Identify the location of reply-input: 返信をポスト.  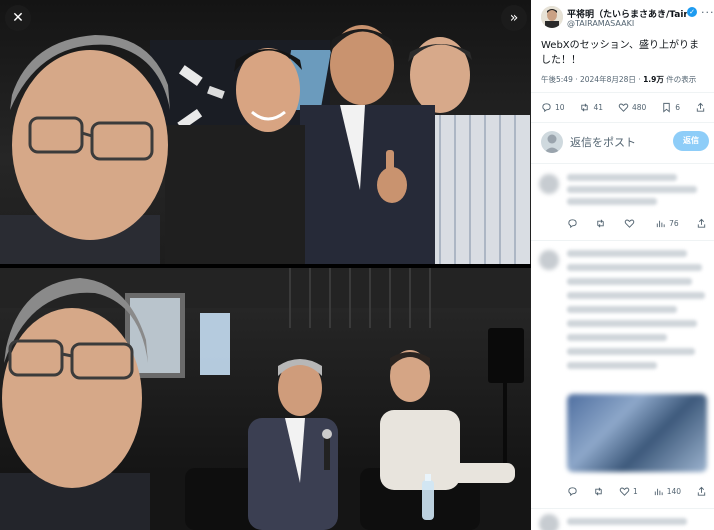
(603, 142).